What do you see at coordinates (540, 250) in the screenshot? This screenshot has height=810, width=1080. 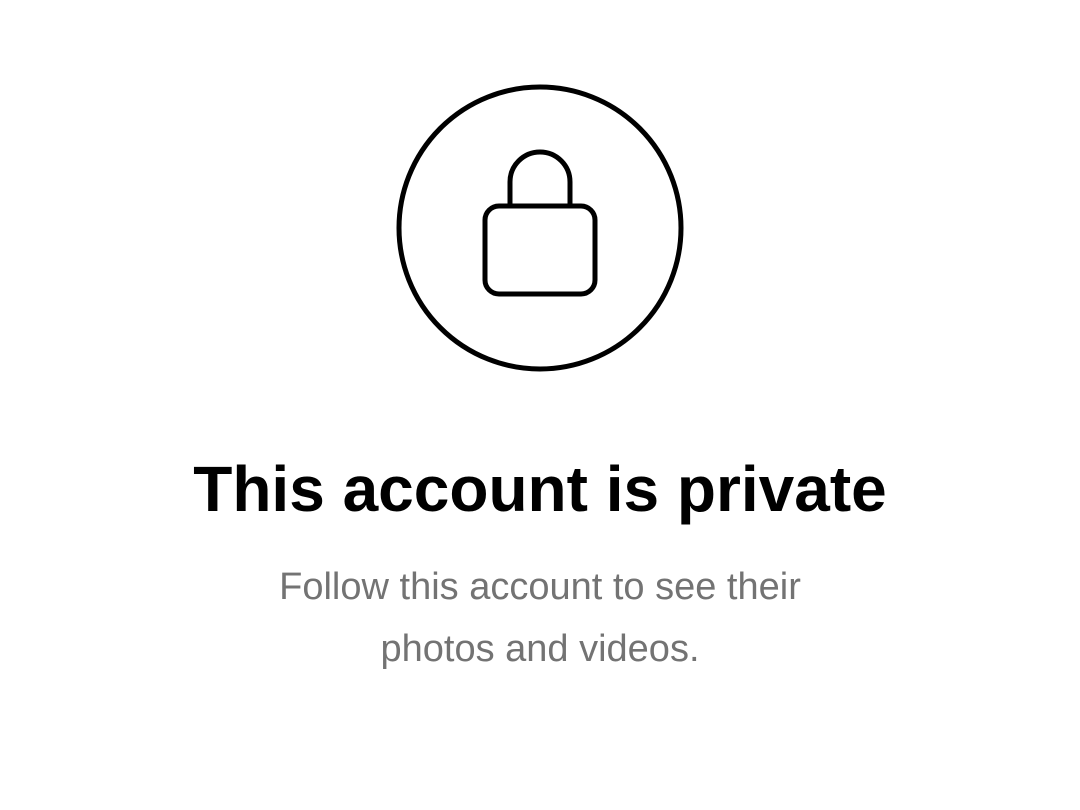 I see `lock-icon-body` at bounding box center [540, 250].